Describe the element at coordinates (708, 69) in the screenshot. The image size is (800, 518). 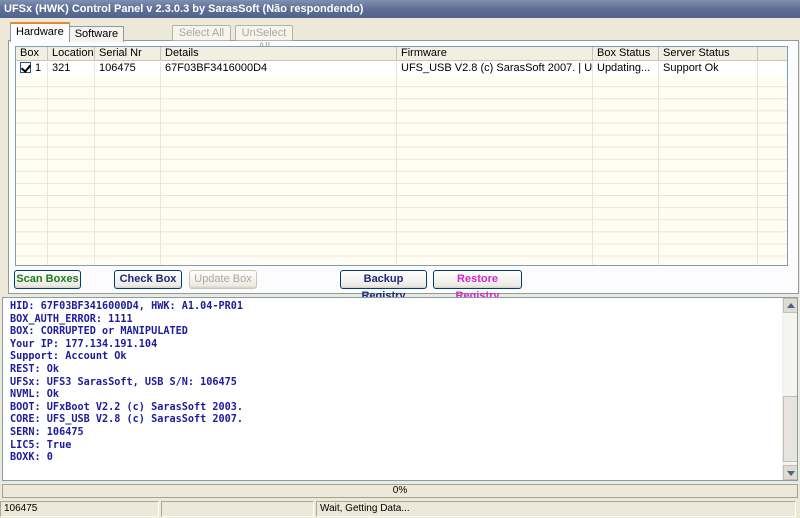
I see `row-server-status: Support Ok` at that location.